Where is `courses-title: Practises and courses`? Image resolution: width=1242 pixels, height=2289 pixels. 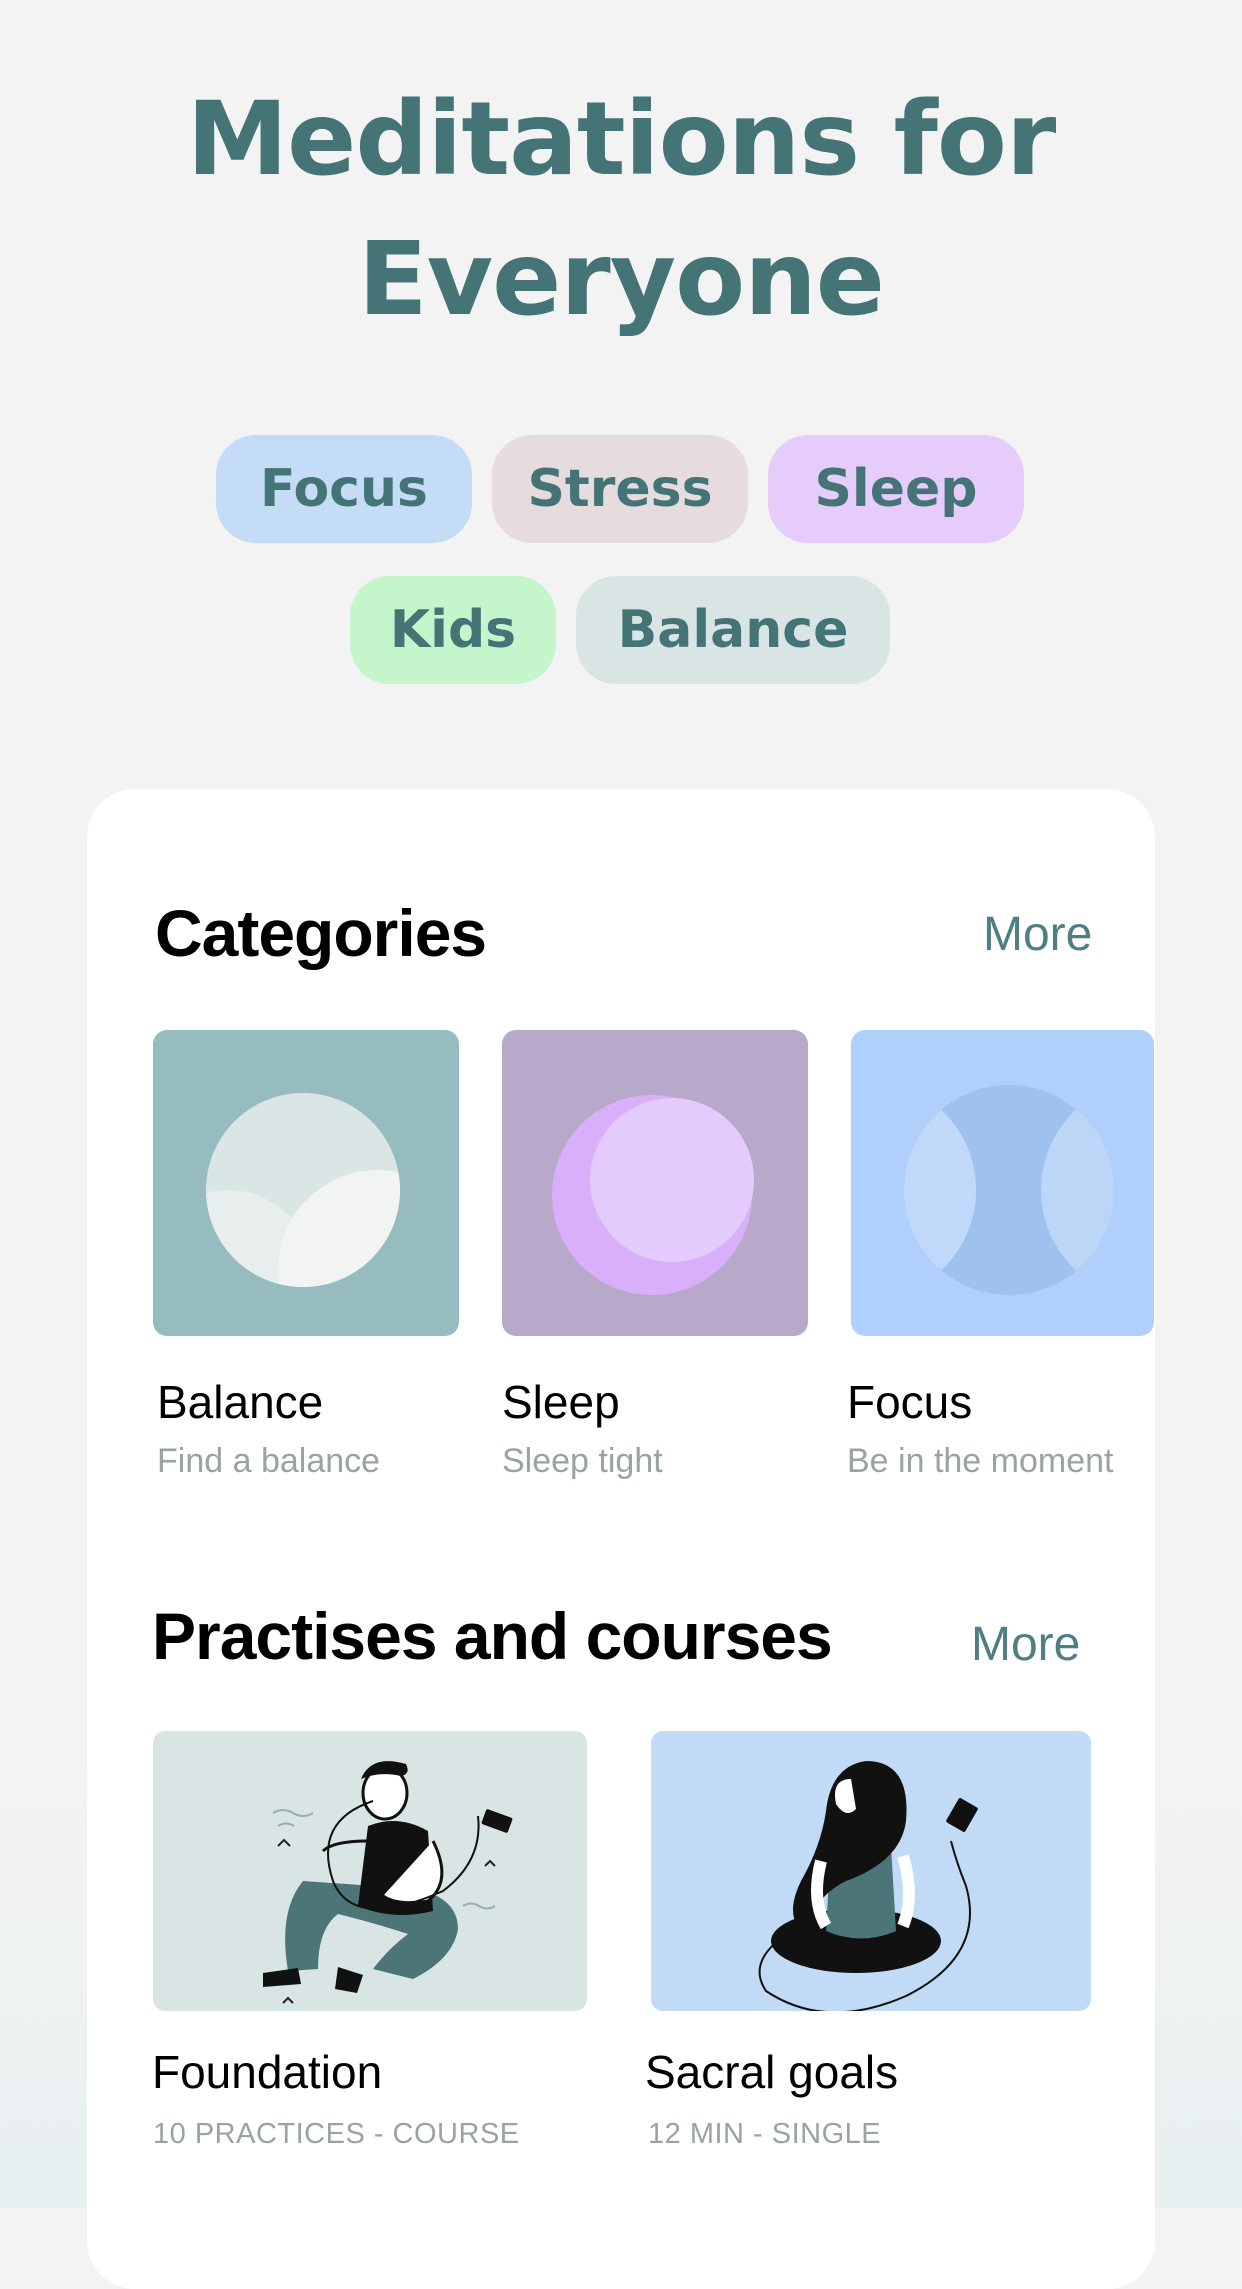
courses-title: Practises and courses is located at coordinates (492, 1636).